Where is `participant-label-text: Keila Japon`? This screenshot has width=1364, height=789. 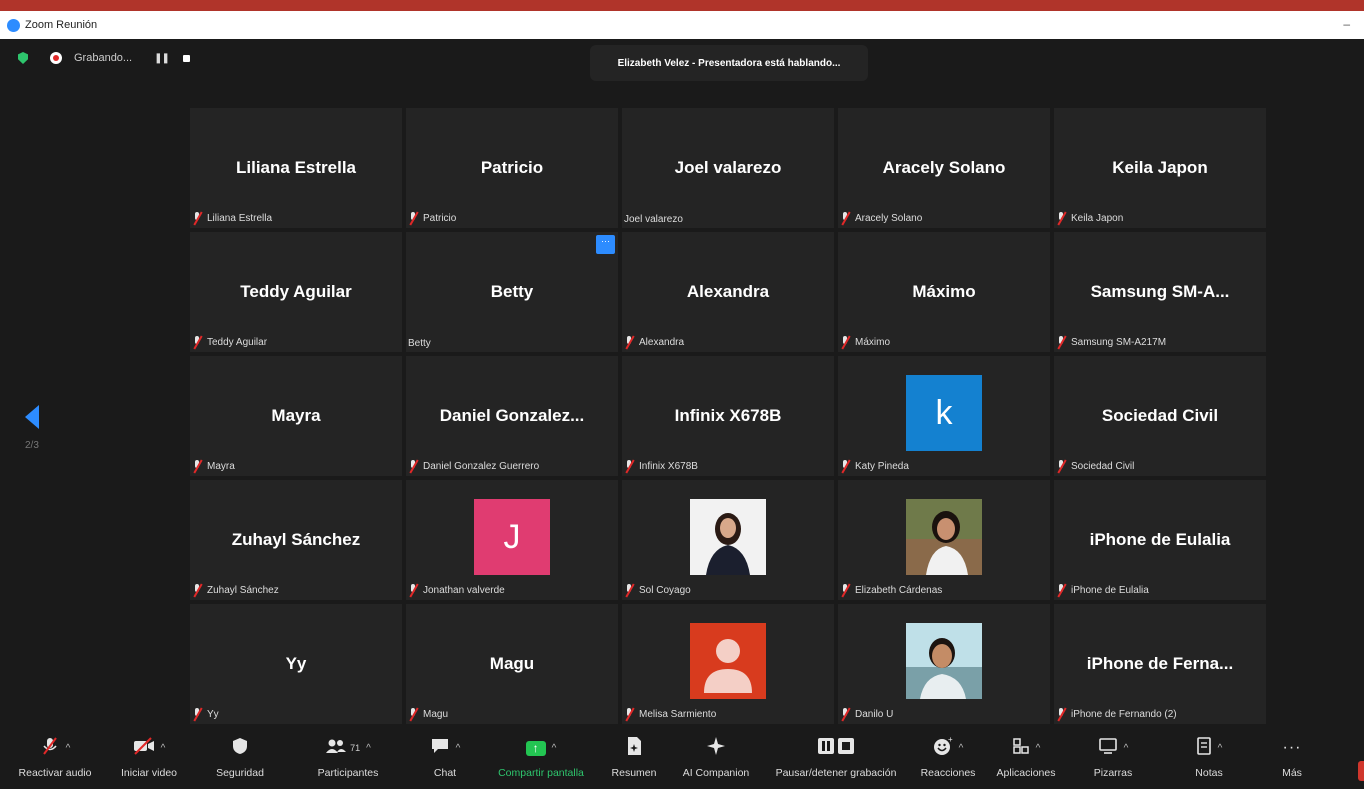
participant-label-text: Keila Japon is located at coordinates (1097, 218).